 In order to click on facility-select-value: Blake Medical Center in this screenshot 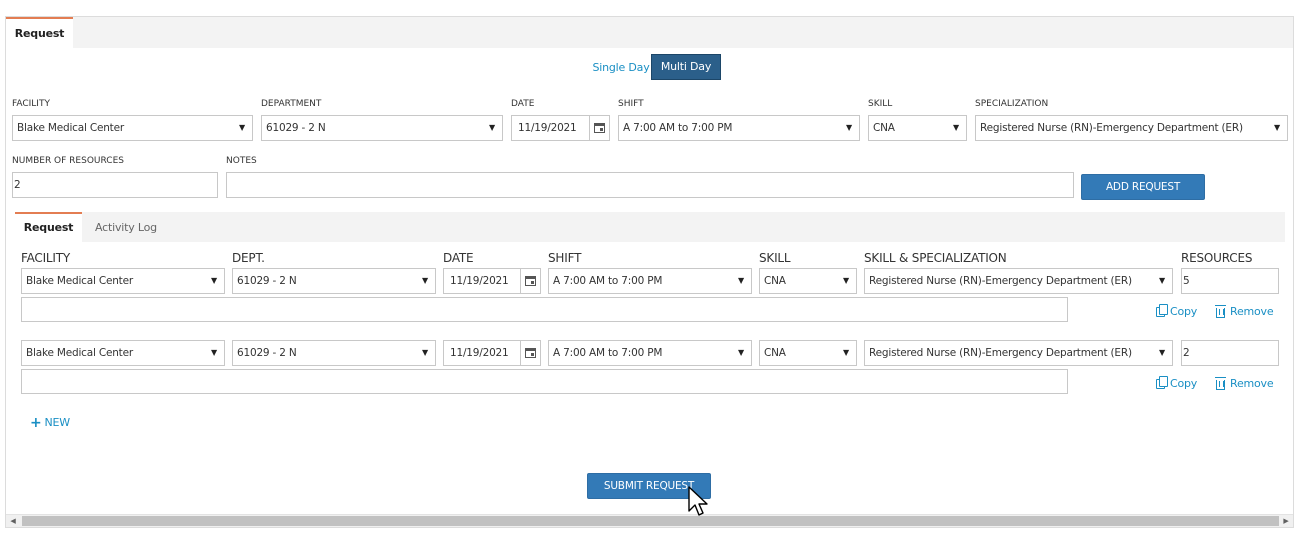, I will do `click(70, 128)`.